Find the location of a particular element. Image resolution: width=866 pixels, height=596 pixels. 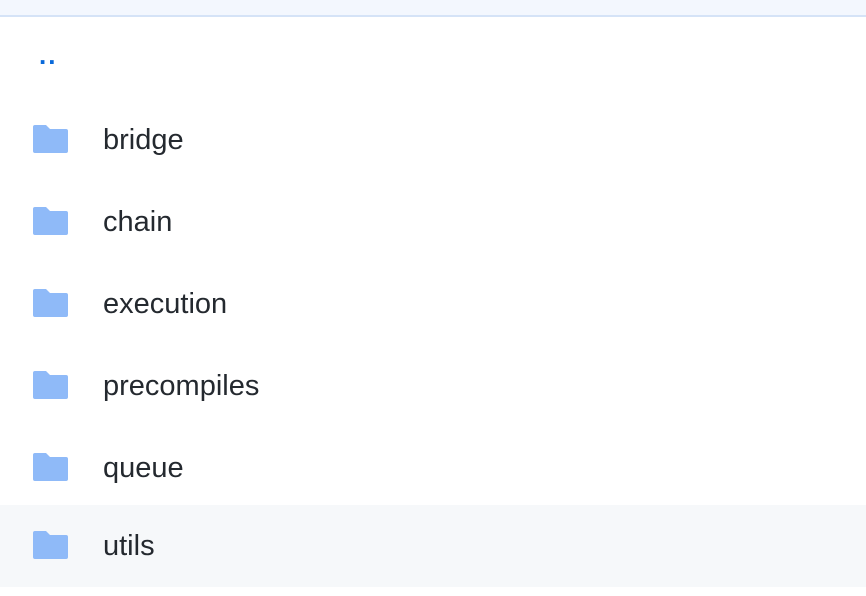

folder-name: bridge is located at coordinates (143, 140).